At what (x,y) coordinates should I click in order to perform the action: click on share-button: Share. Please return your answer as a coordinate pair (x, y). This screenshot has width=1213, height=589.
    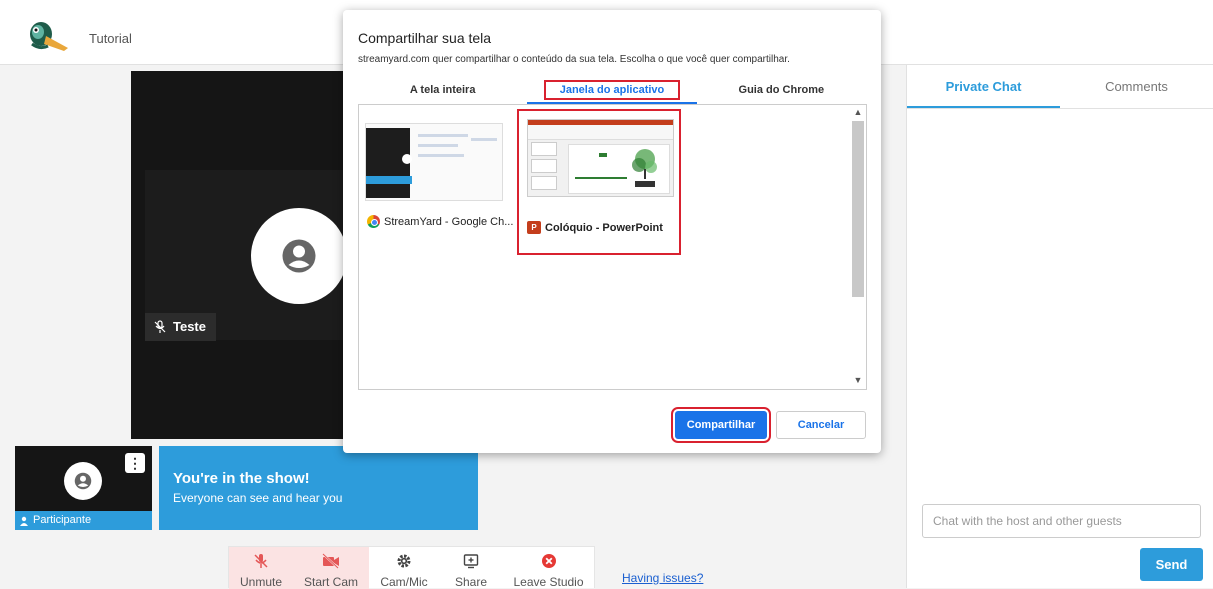
    Looking at the image, I should click on (471, 568).